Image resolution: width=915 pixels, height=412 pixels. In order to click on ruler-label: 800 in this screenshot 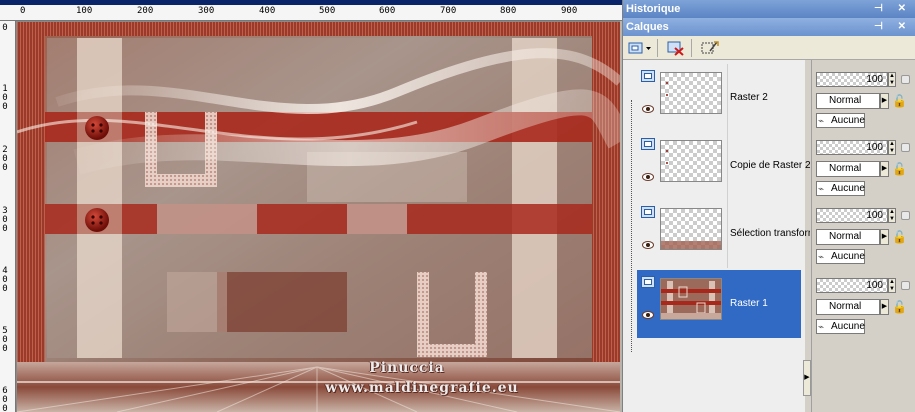, I will do `click(508, 11)`.